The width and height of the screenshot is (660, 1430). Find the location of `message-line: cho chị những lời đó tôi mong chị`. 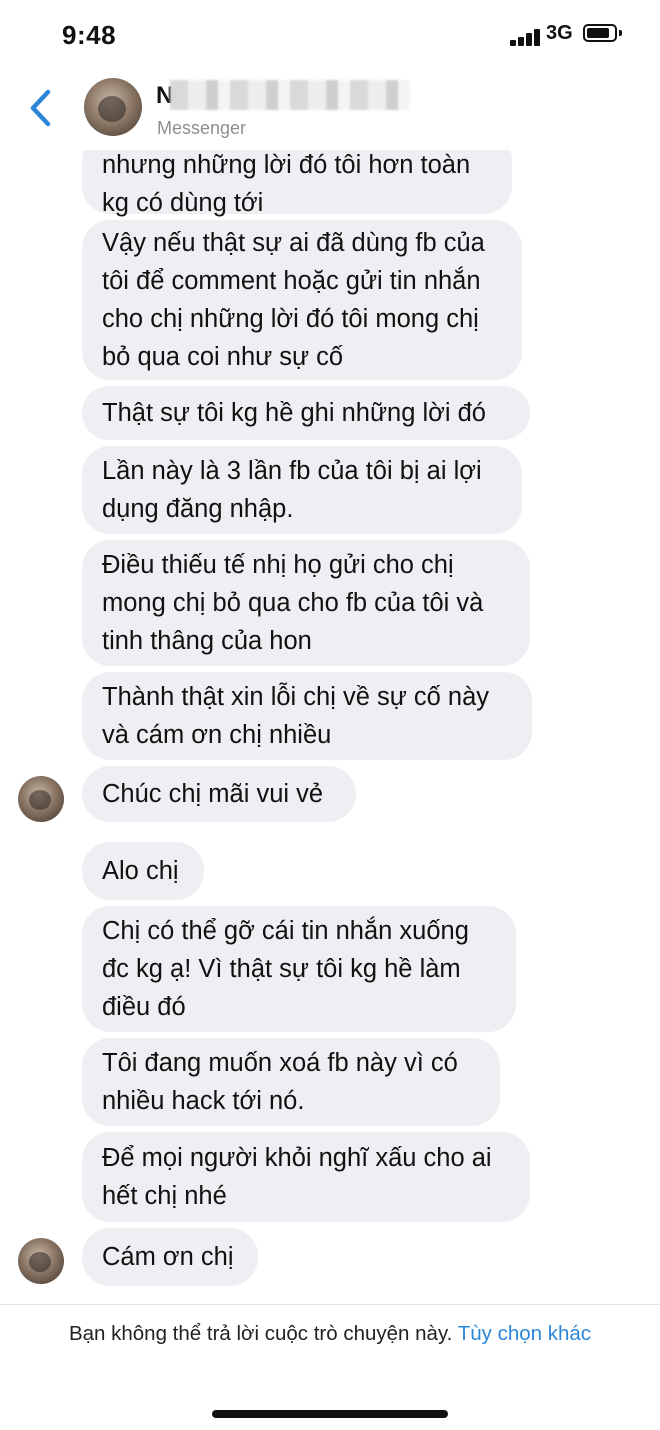

message-line: cho chị những lời đó tôi mong chị is located at coordinates (290, 319).